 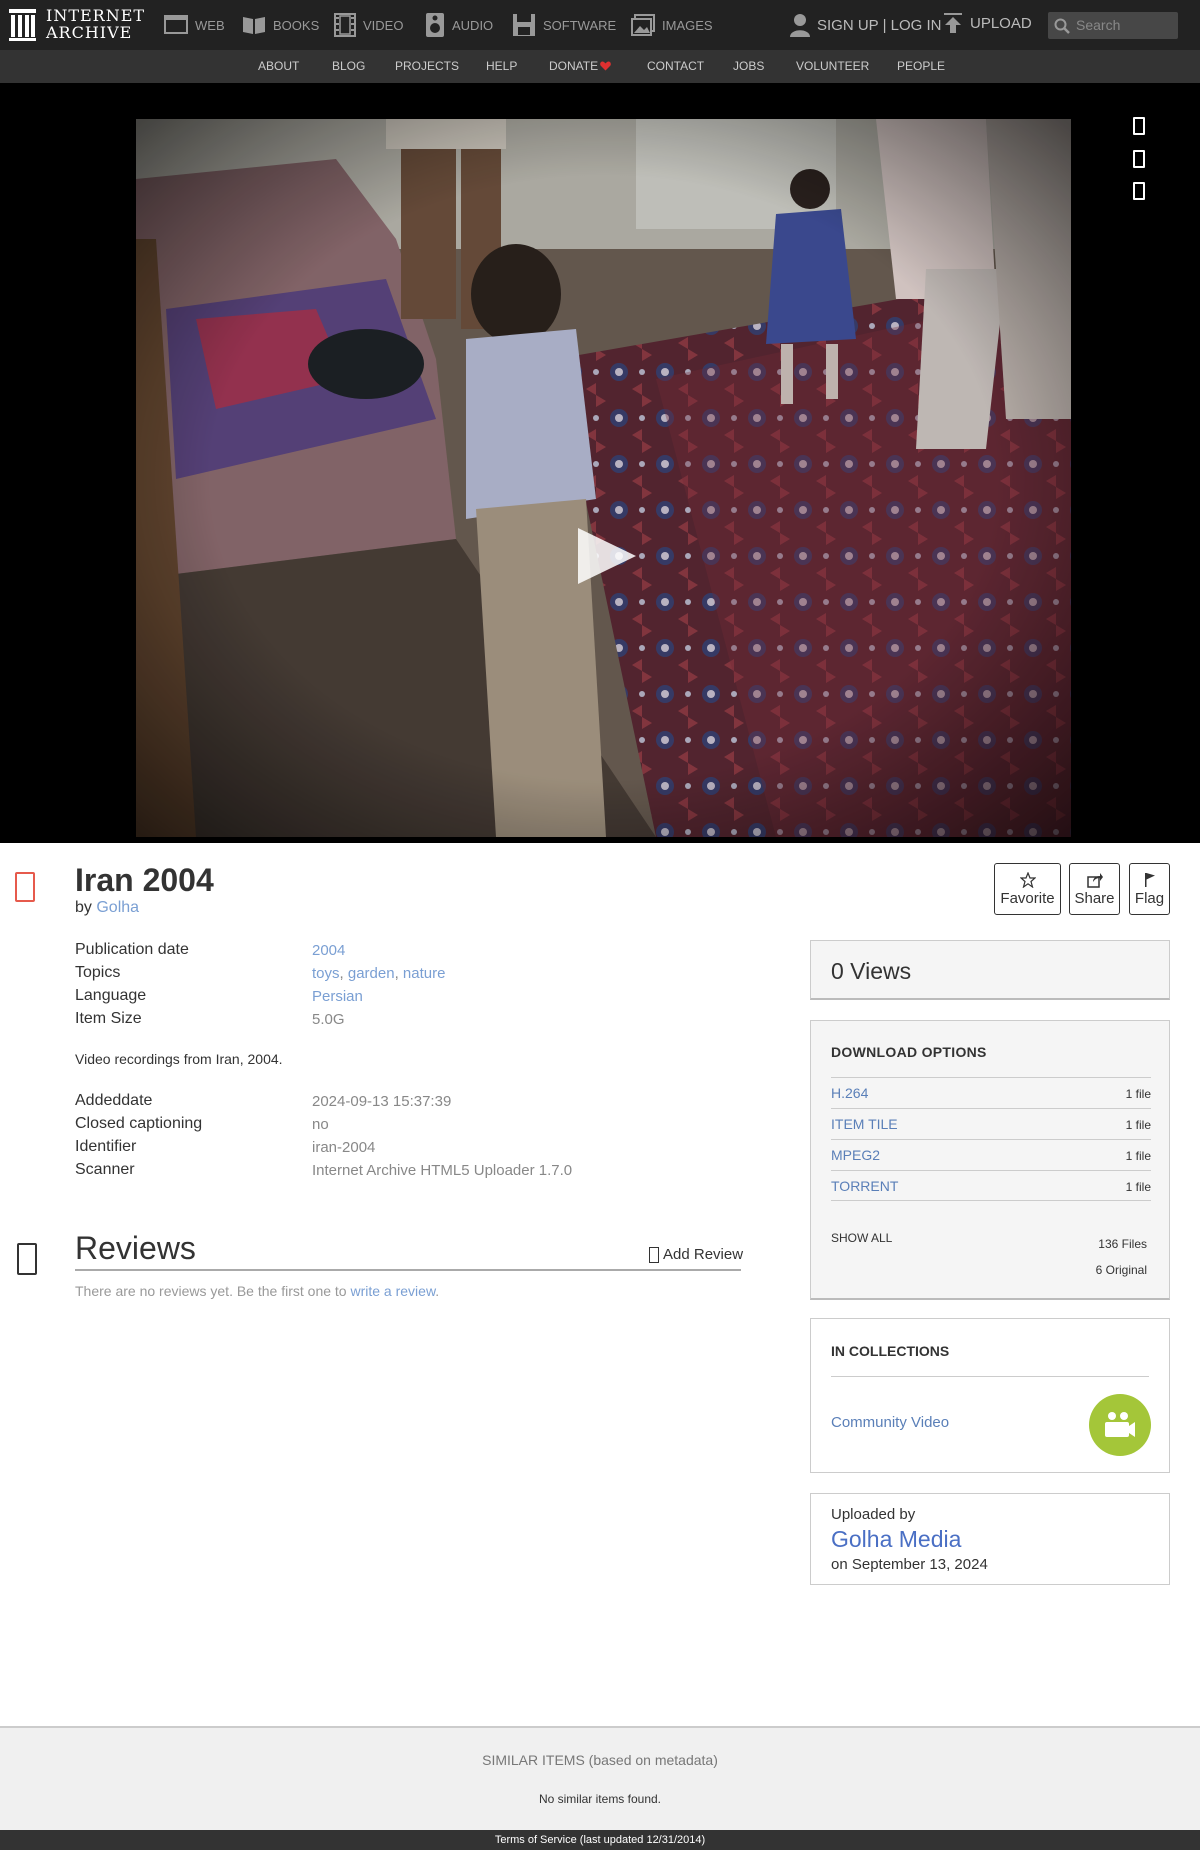 I want to click on topic-link: garden, so click(x=371, y=973).